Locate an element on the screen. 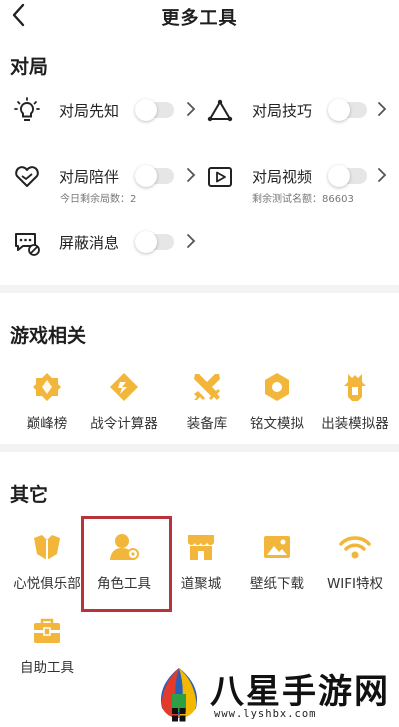 The height and width of the screenshot is (727, 399). companion-remaining-count: 今日剩余局数：2 is located at coordinates (98, 199).